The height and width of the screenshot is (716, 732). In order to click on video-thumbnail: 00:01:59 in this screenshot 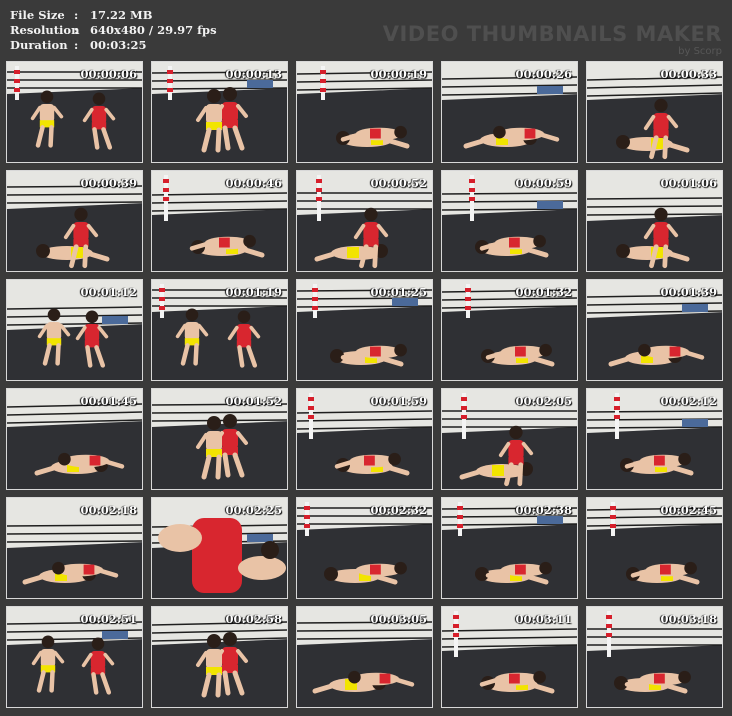, I will do `click(364, 439)`.